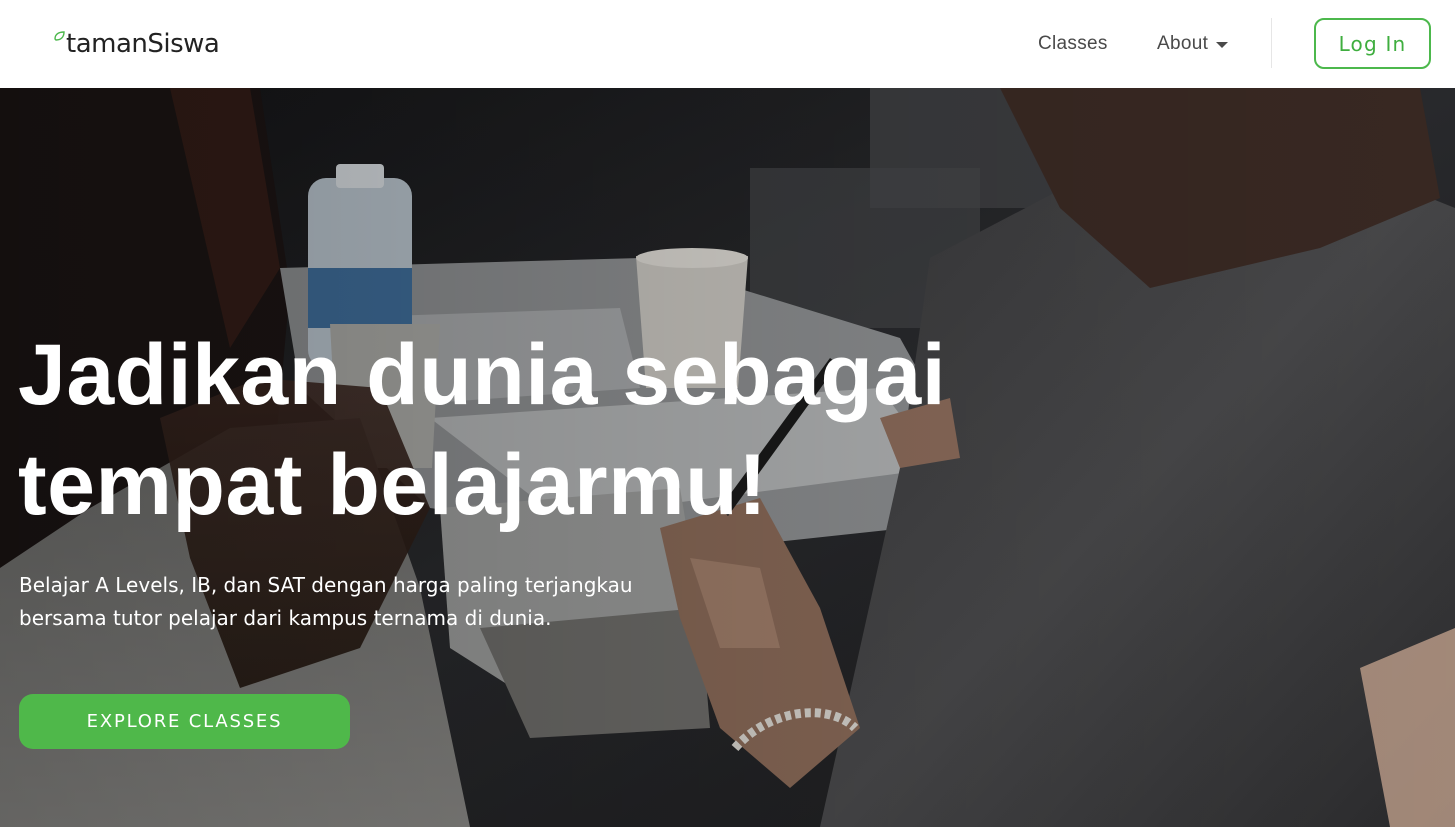 This screenshot has height=827, width=1455. What do you see at coordinates (393, 485) in the screenshot?
I see `hero-title-line2: tempat belajarmu!` at bounding box center [393, 485].